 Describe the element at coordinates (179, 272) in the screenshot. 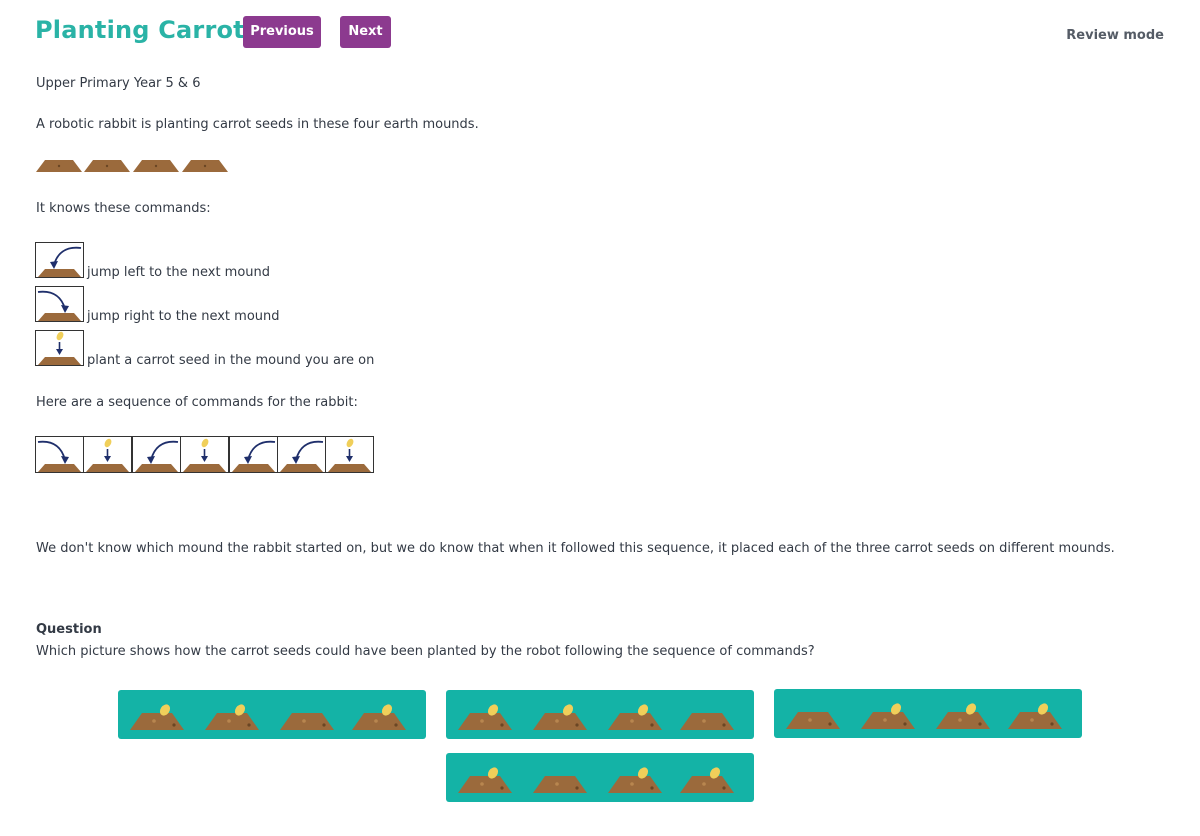

I see `command-label: jump left to the next mound` at that location.